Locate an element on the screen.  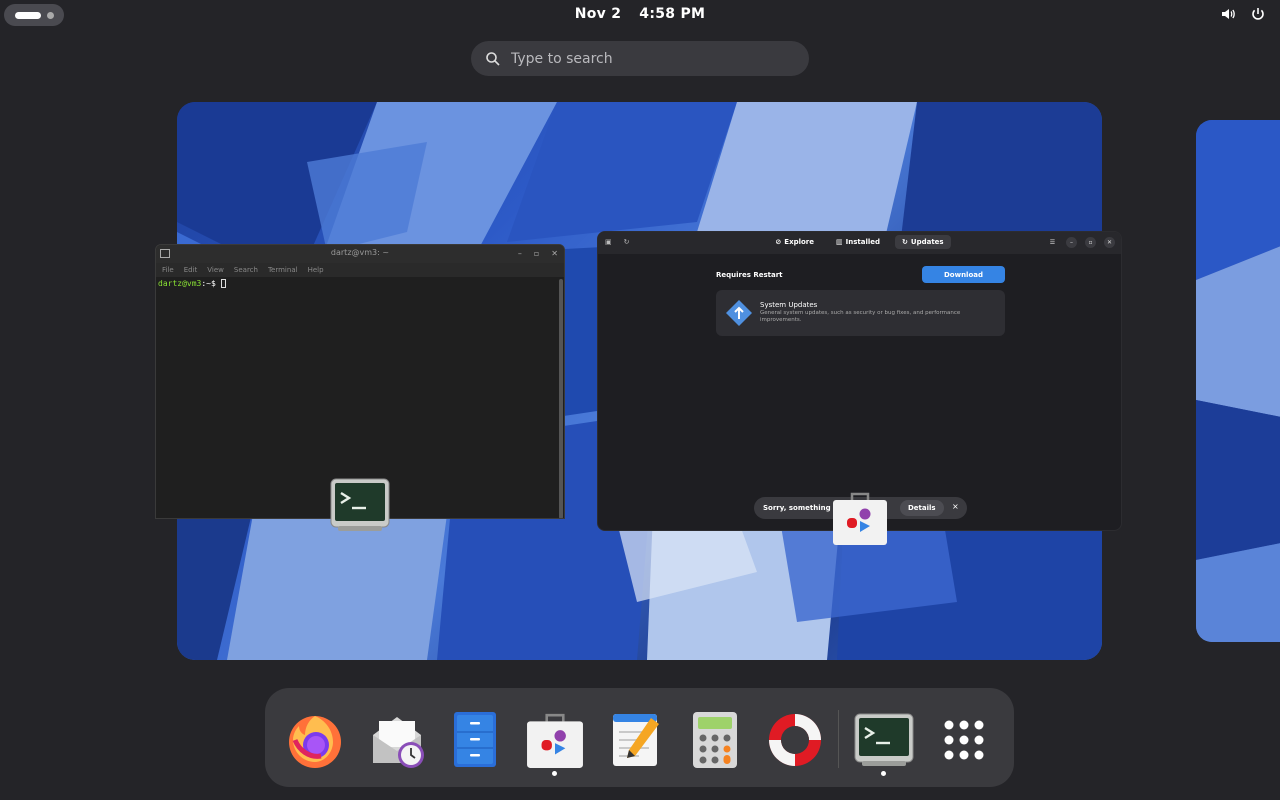
menu-icon: ☰ is located at coordinates (1052, 242).